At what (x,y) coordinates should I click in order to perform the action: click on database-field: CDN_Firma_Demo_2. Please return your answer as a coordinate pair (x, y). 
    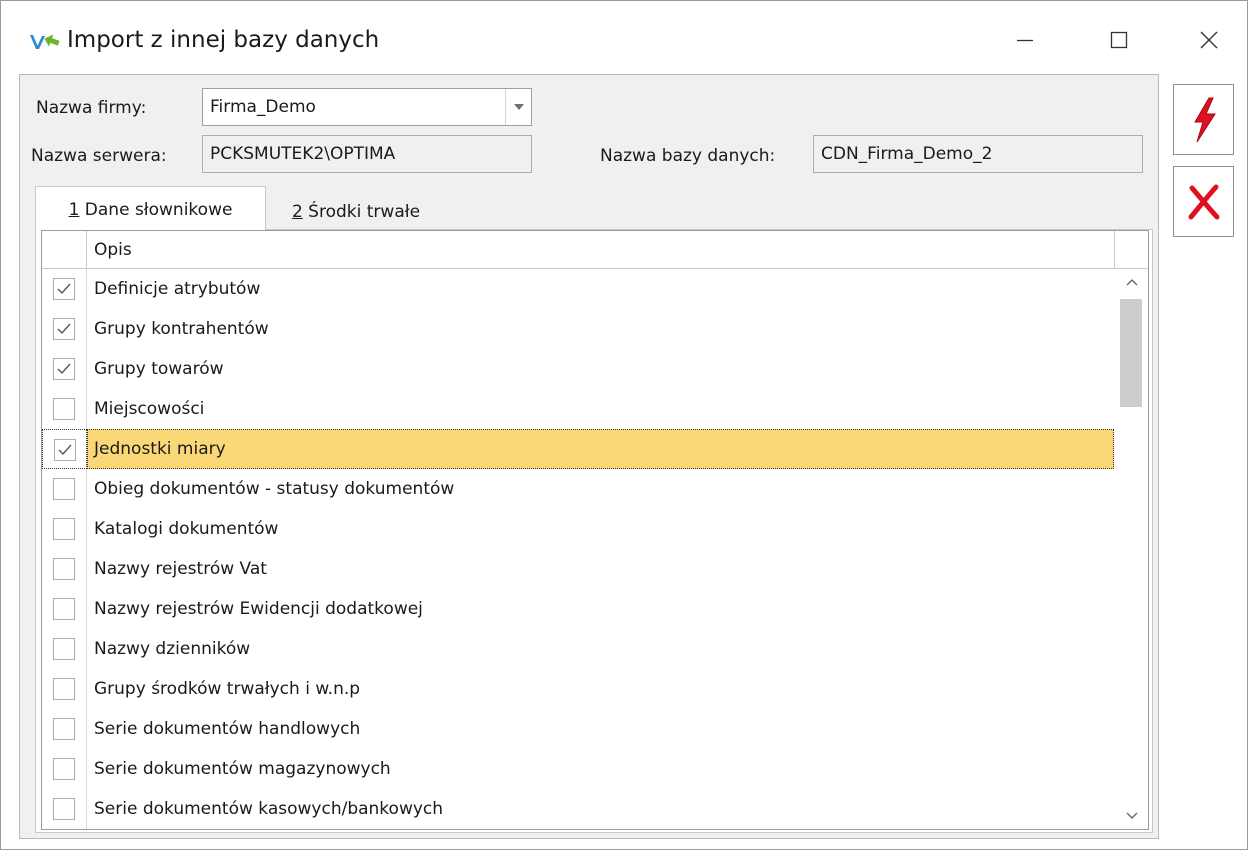
    Looking at the image, I should click on (978, 154).